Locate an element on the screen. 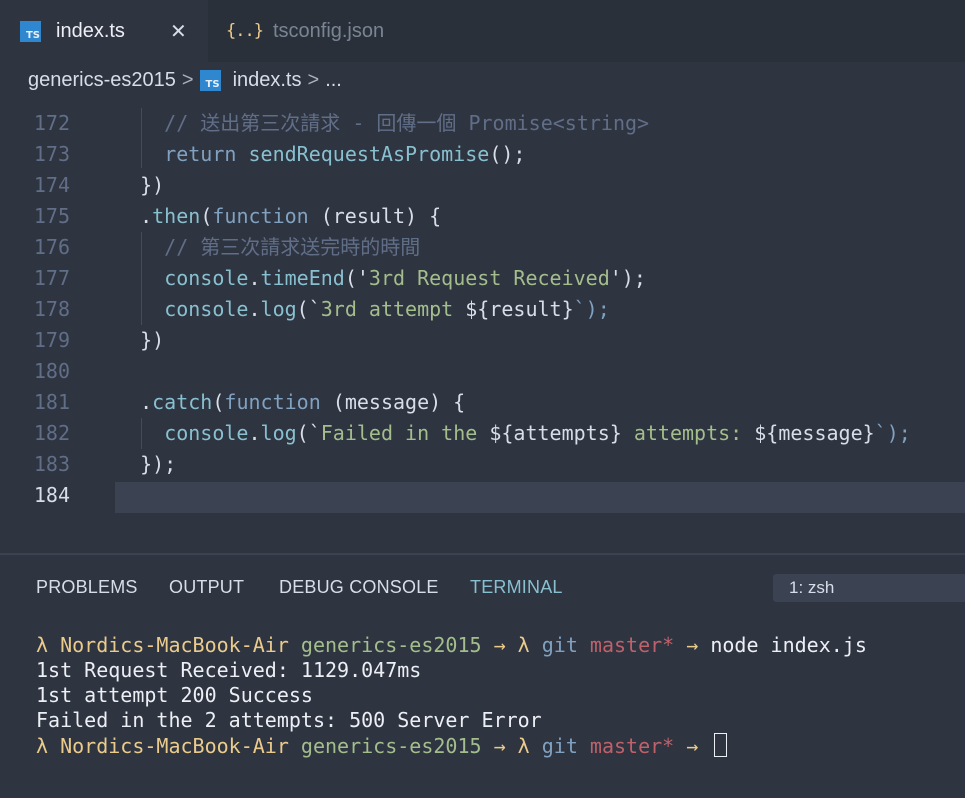 Image resolution: width=965 pixels, height=798 pixels. code-token: (); is located at coordinates (507, 154).